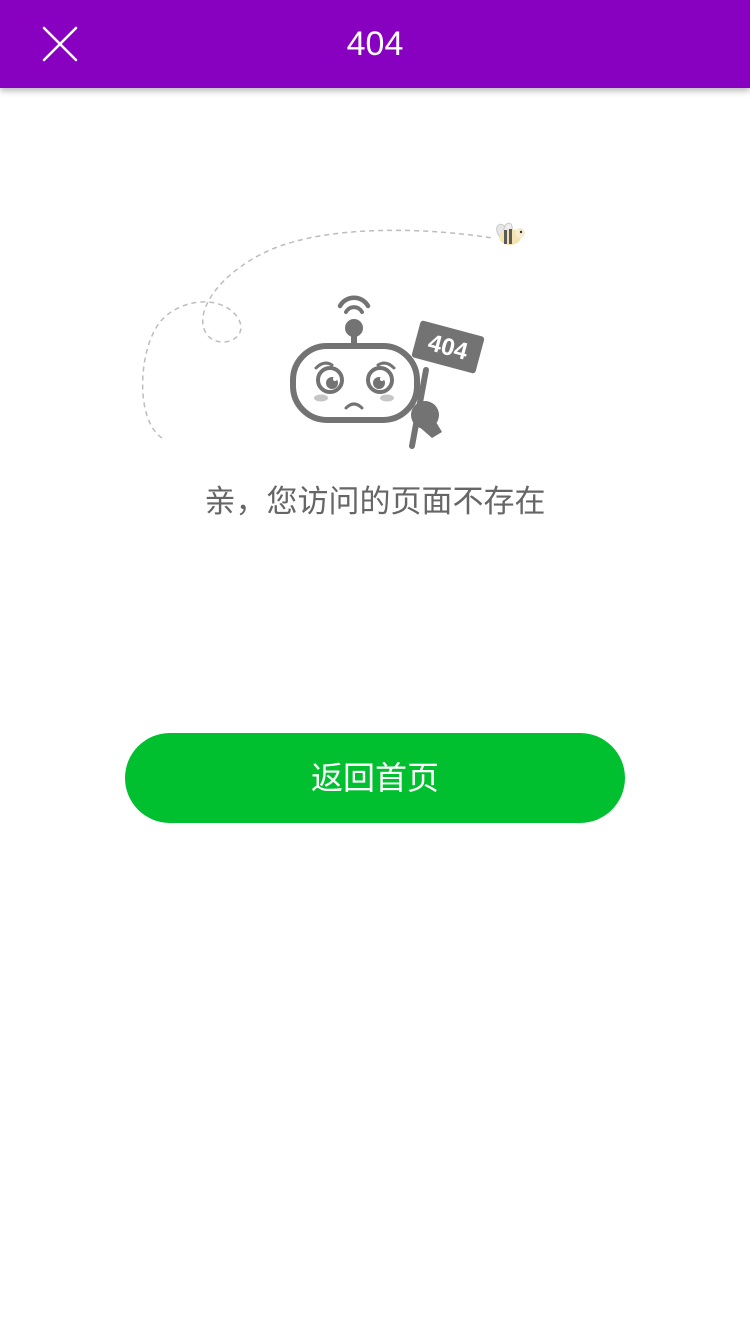 This screenshot has width=750, height=1334. Describe the element at coordinates (375, 778) in the screenshot. I see `return-home-button: 返回首页` at that location.